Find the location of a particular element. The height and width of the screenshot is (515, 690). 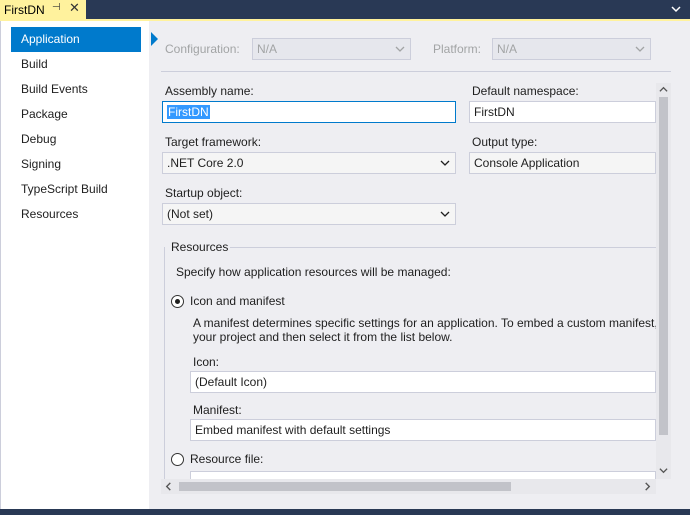

resources-group-label: Resources is located at coordinates (200, 247).